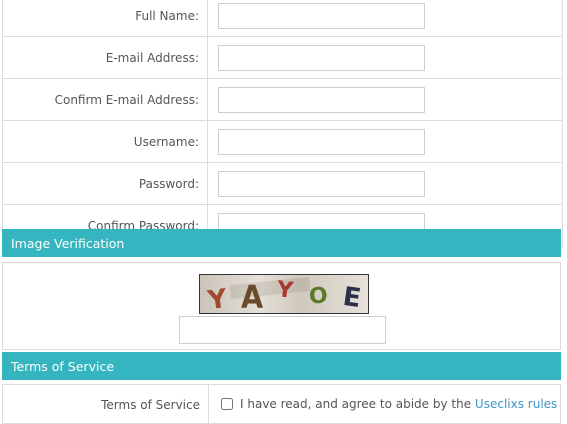  I want to click on form-row-full-name: Full Name:, so click(282, 18).